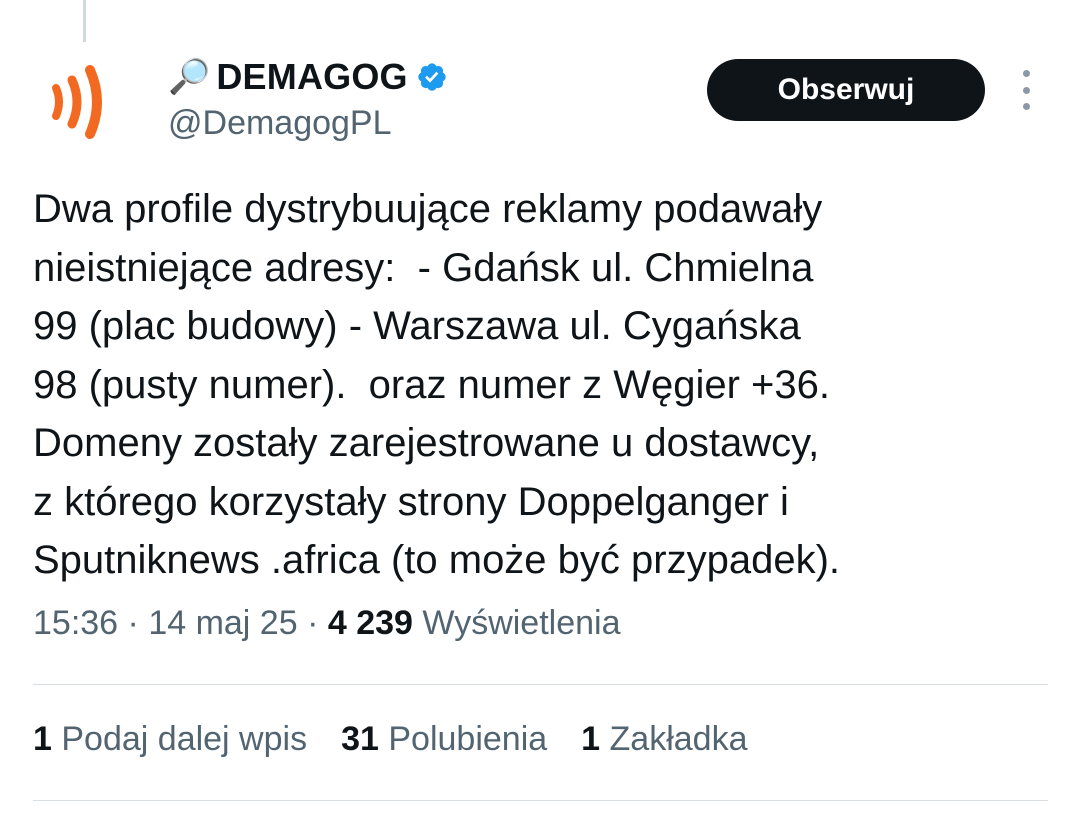 This screenshot has width=1080, height=819. I want to click on verified-badge-icon, so click(432, 77).